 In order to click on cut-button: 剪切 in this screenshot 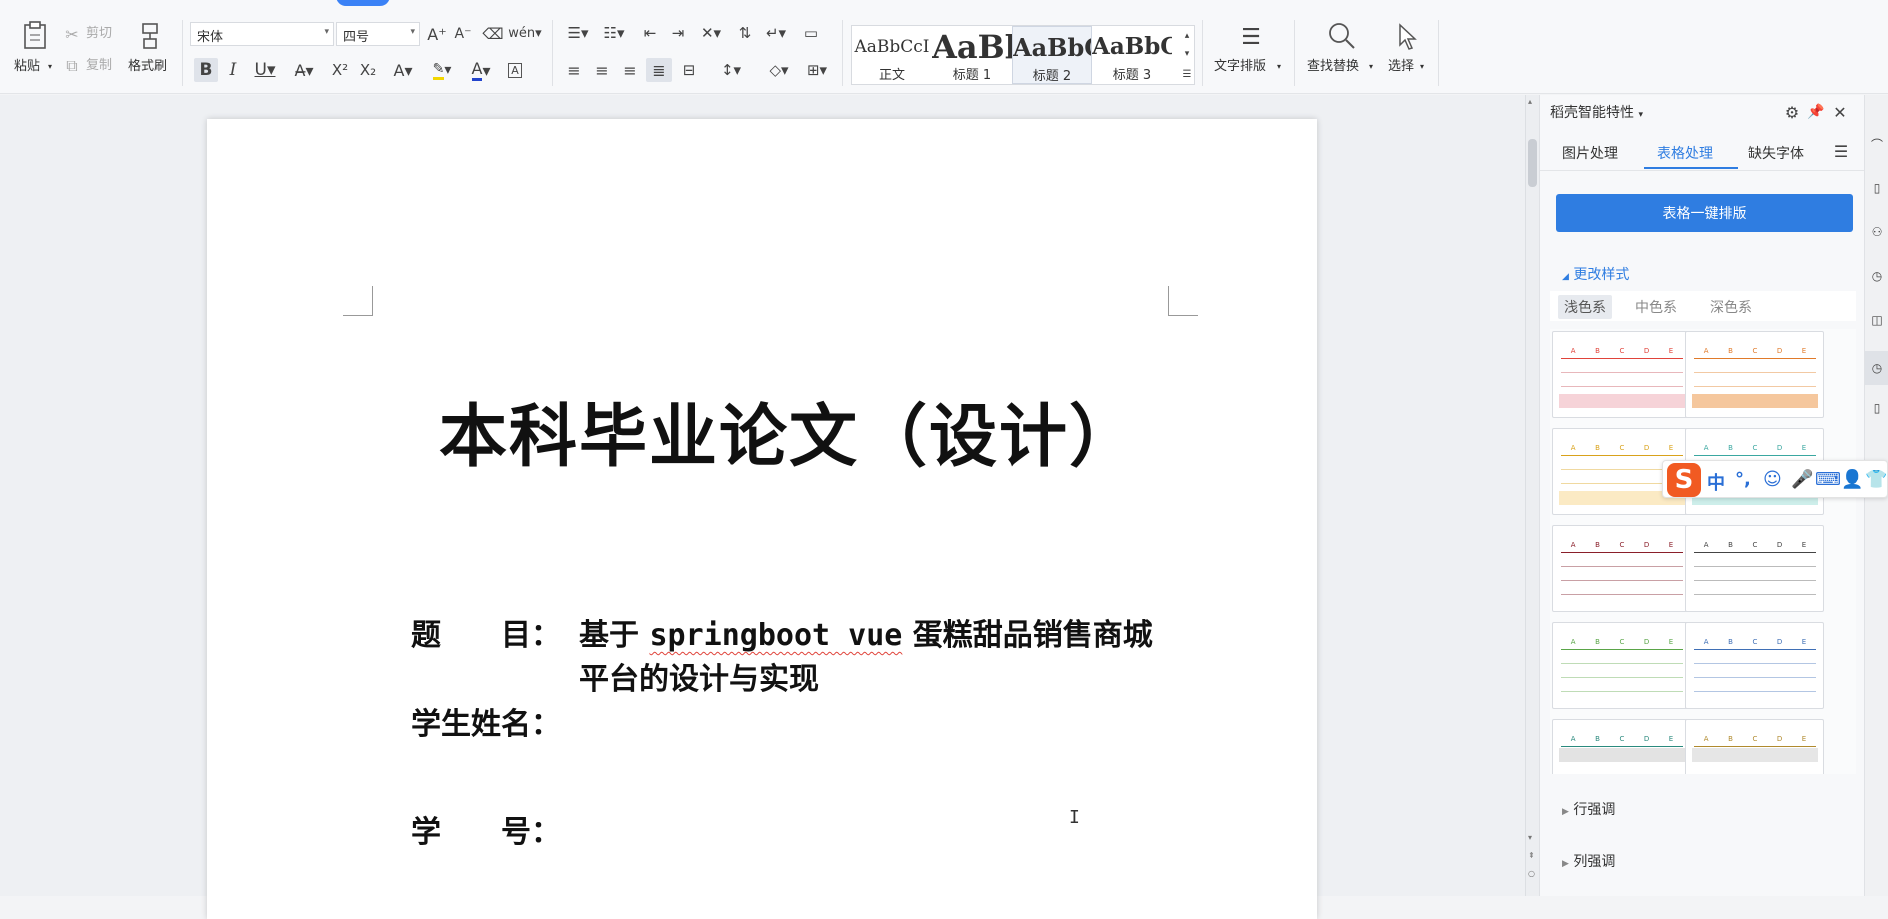, I will do `click(99, 34)`.